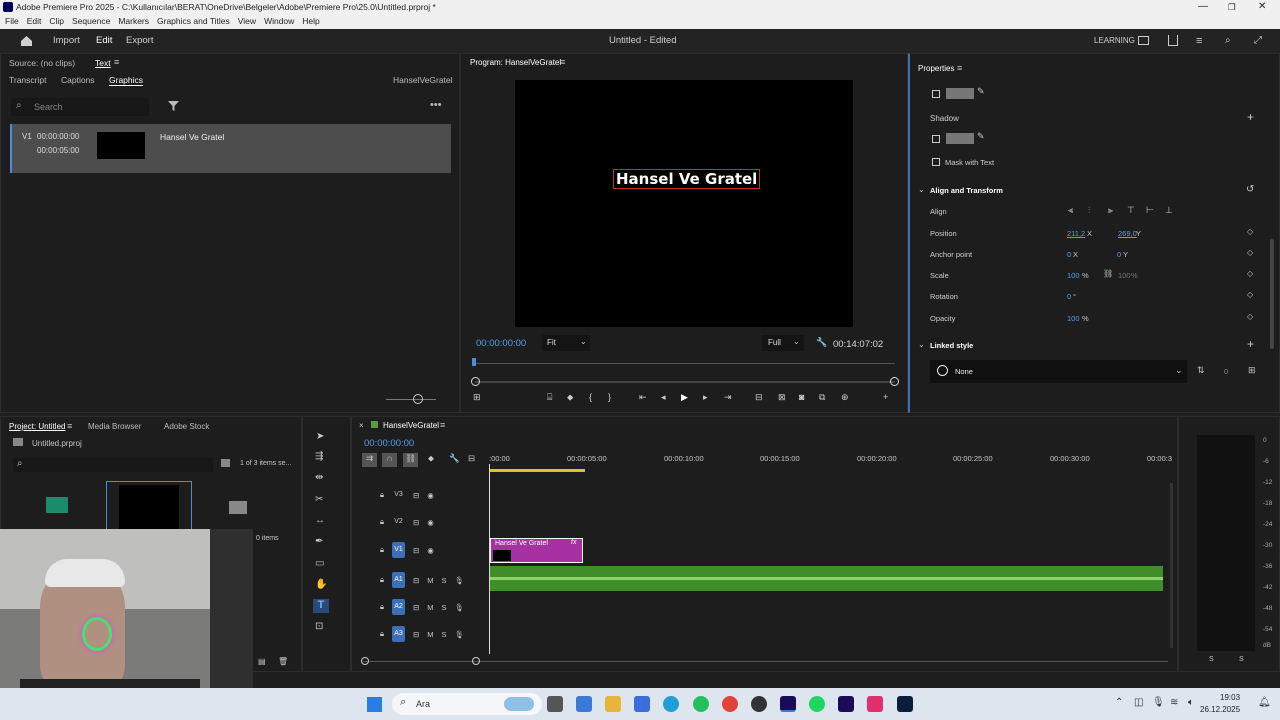 This screenshot has height=720, width=1280. I want to click on reset-icon: ↺, so click(1250, 189).